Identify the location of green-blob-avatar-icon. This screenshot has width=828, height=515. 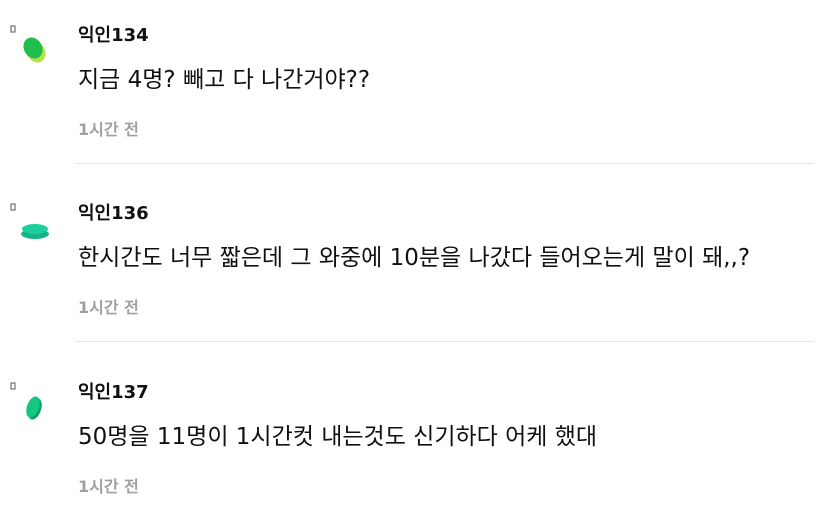
(30, 47).